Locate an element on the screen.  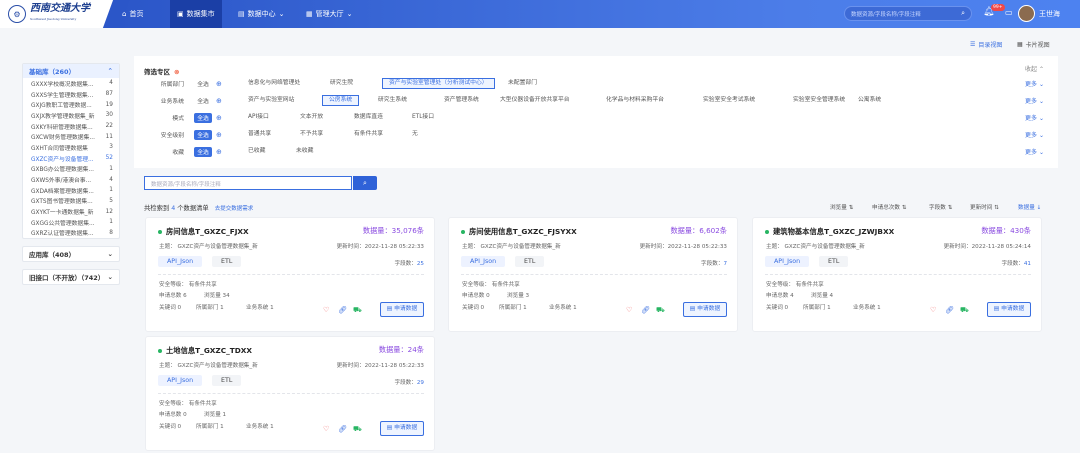
sort-option: 申请总次数 ⇅ is located at coordinates (889, 207).